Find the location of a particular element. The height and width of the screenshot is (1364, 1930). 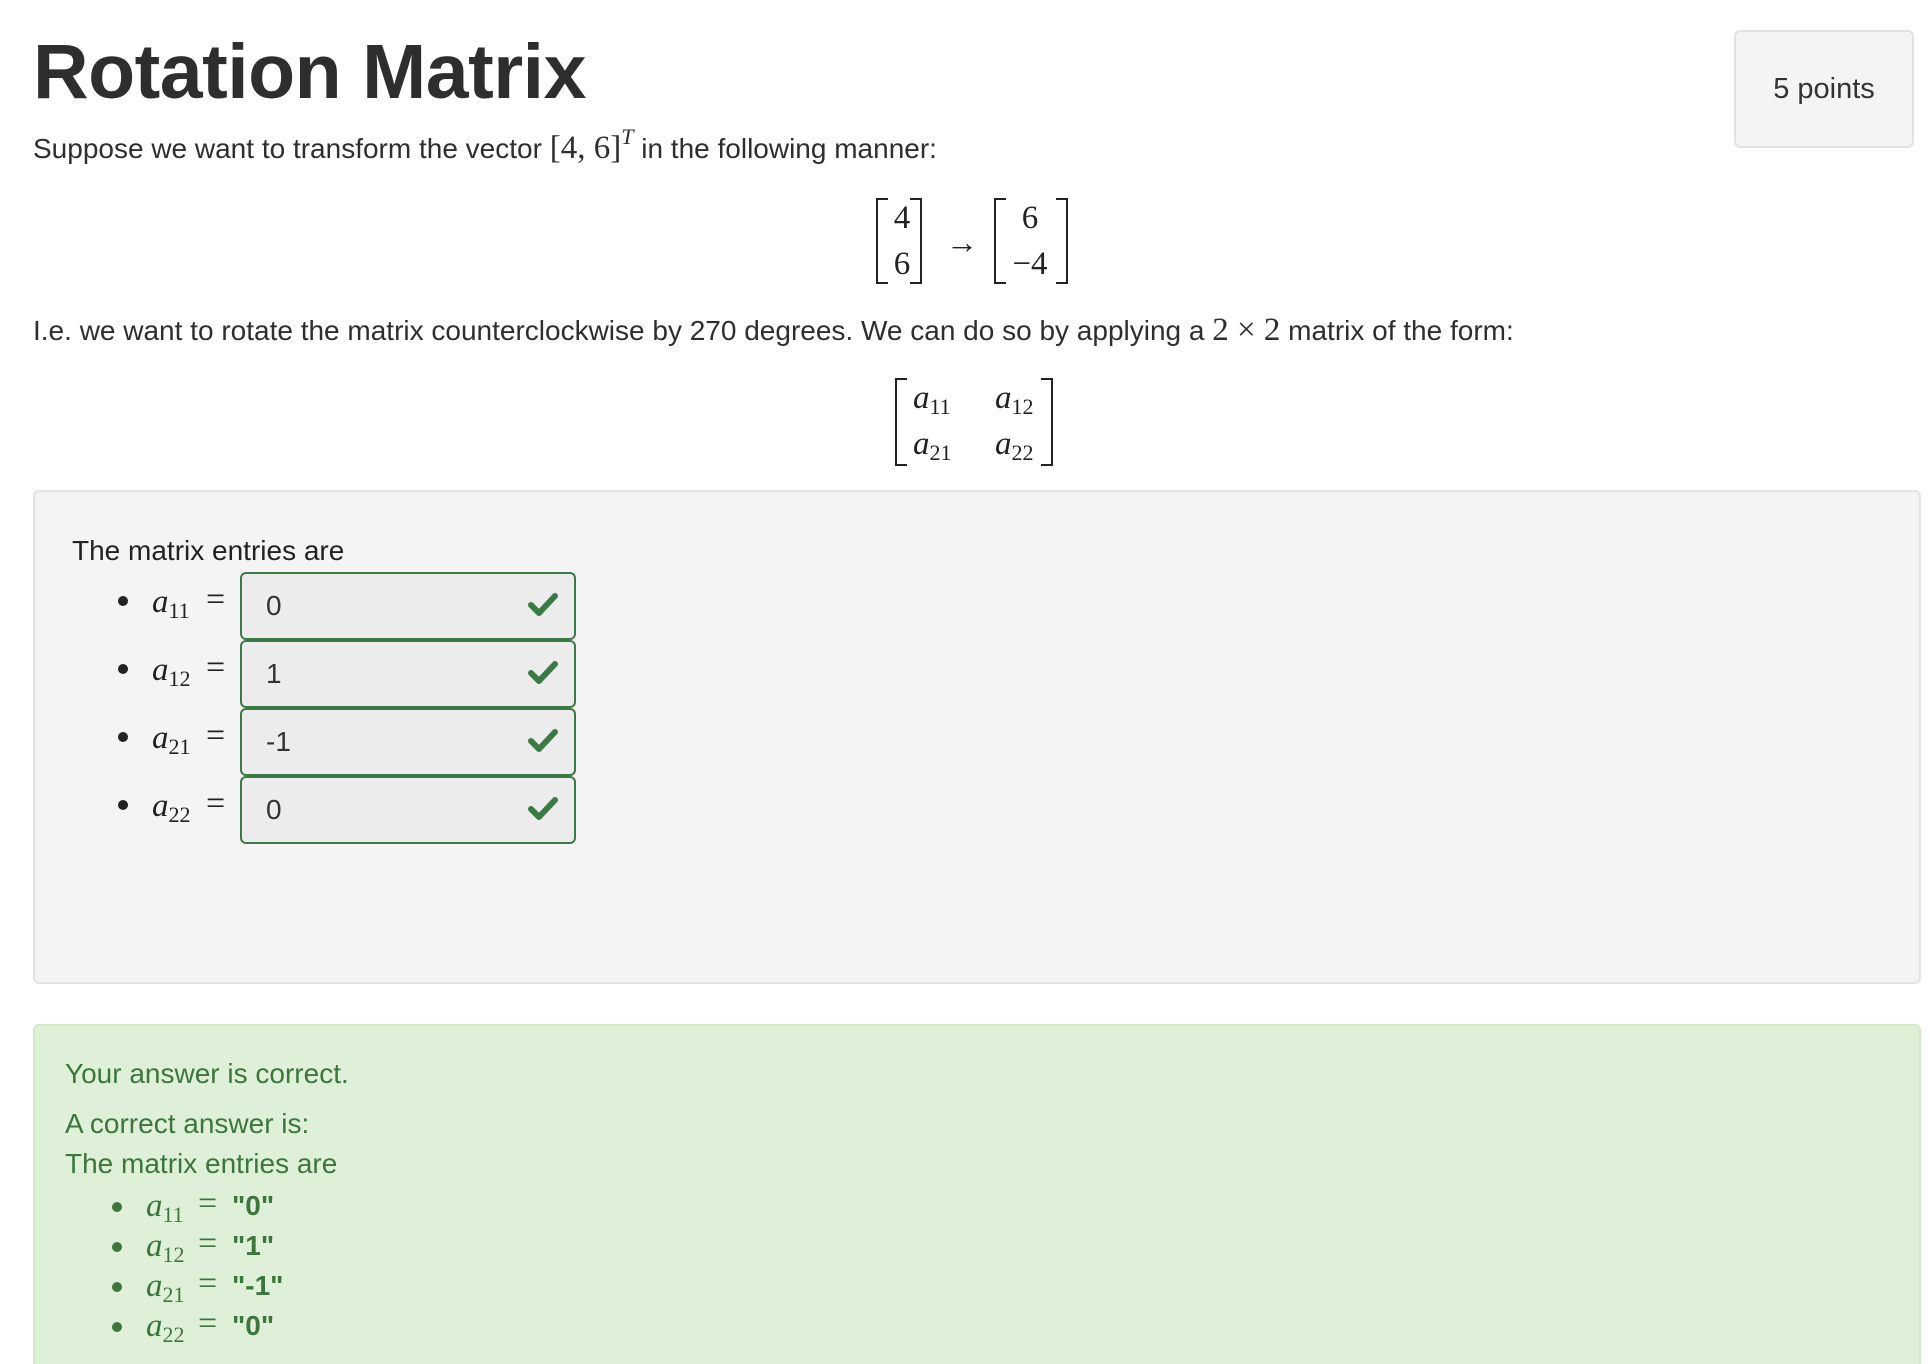

points-label: 5 points is located at coordinates (1824, 88).